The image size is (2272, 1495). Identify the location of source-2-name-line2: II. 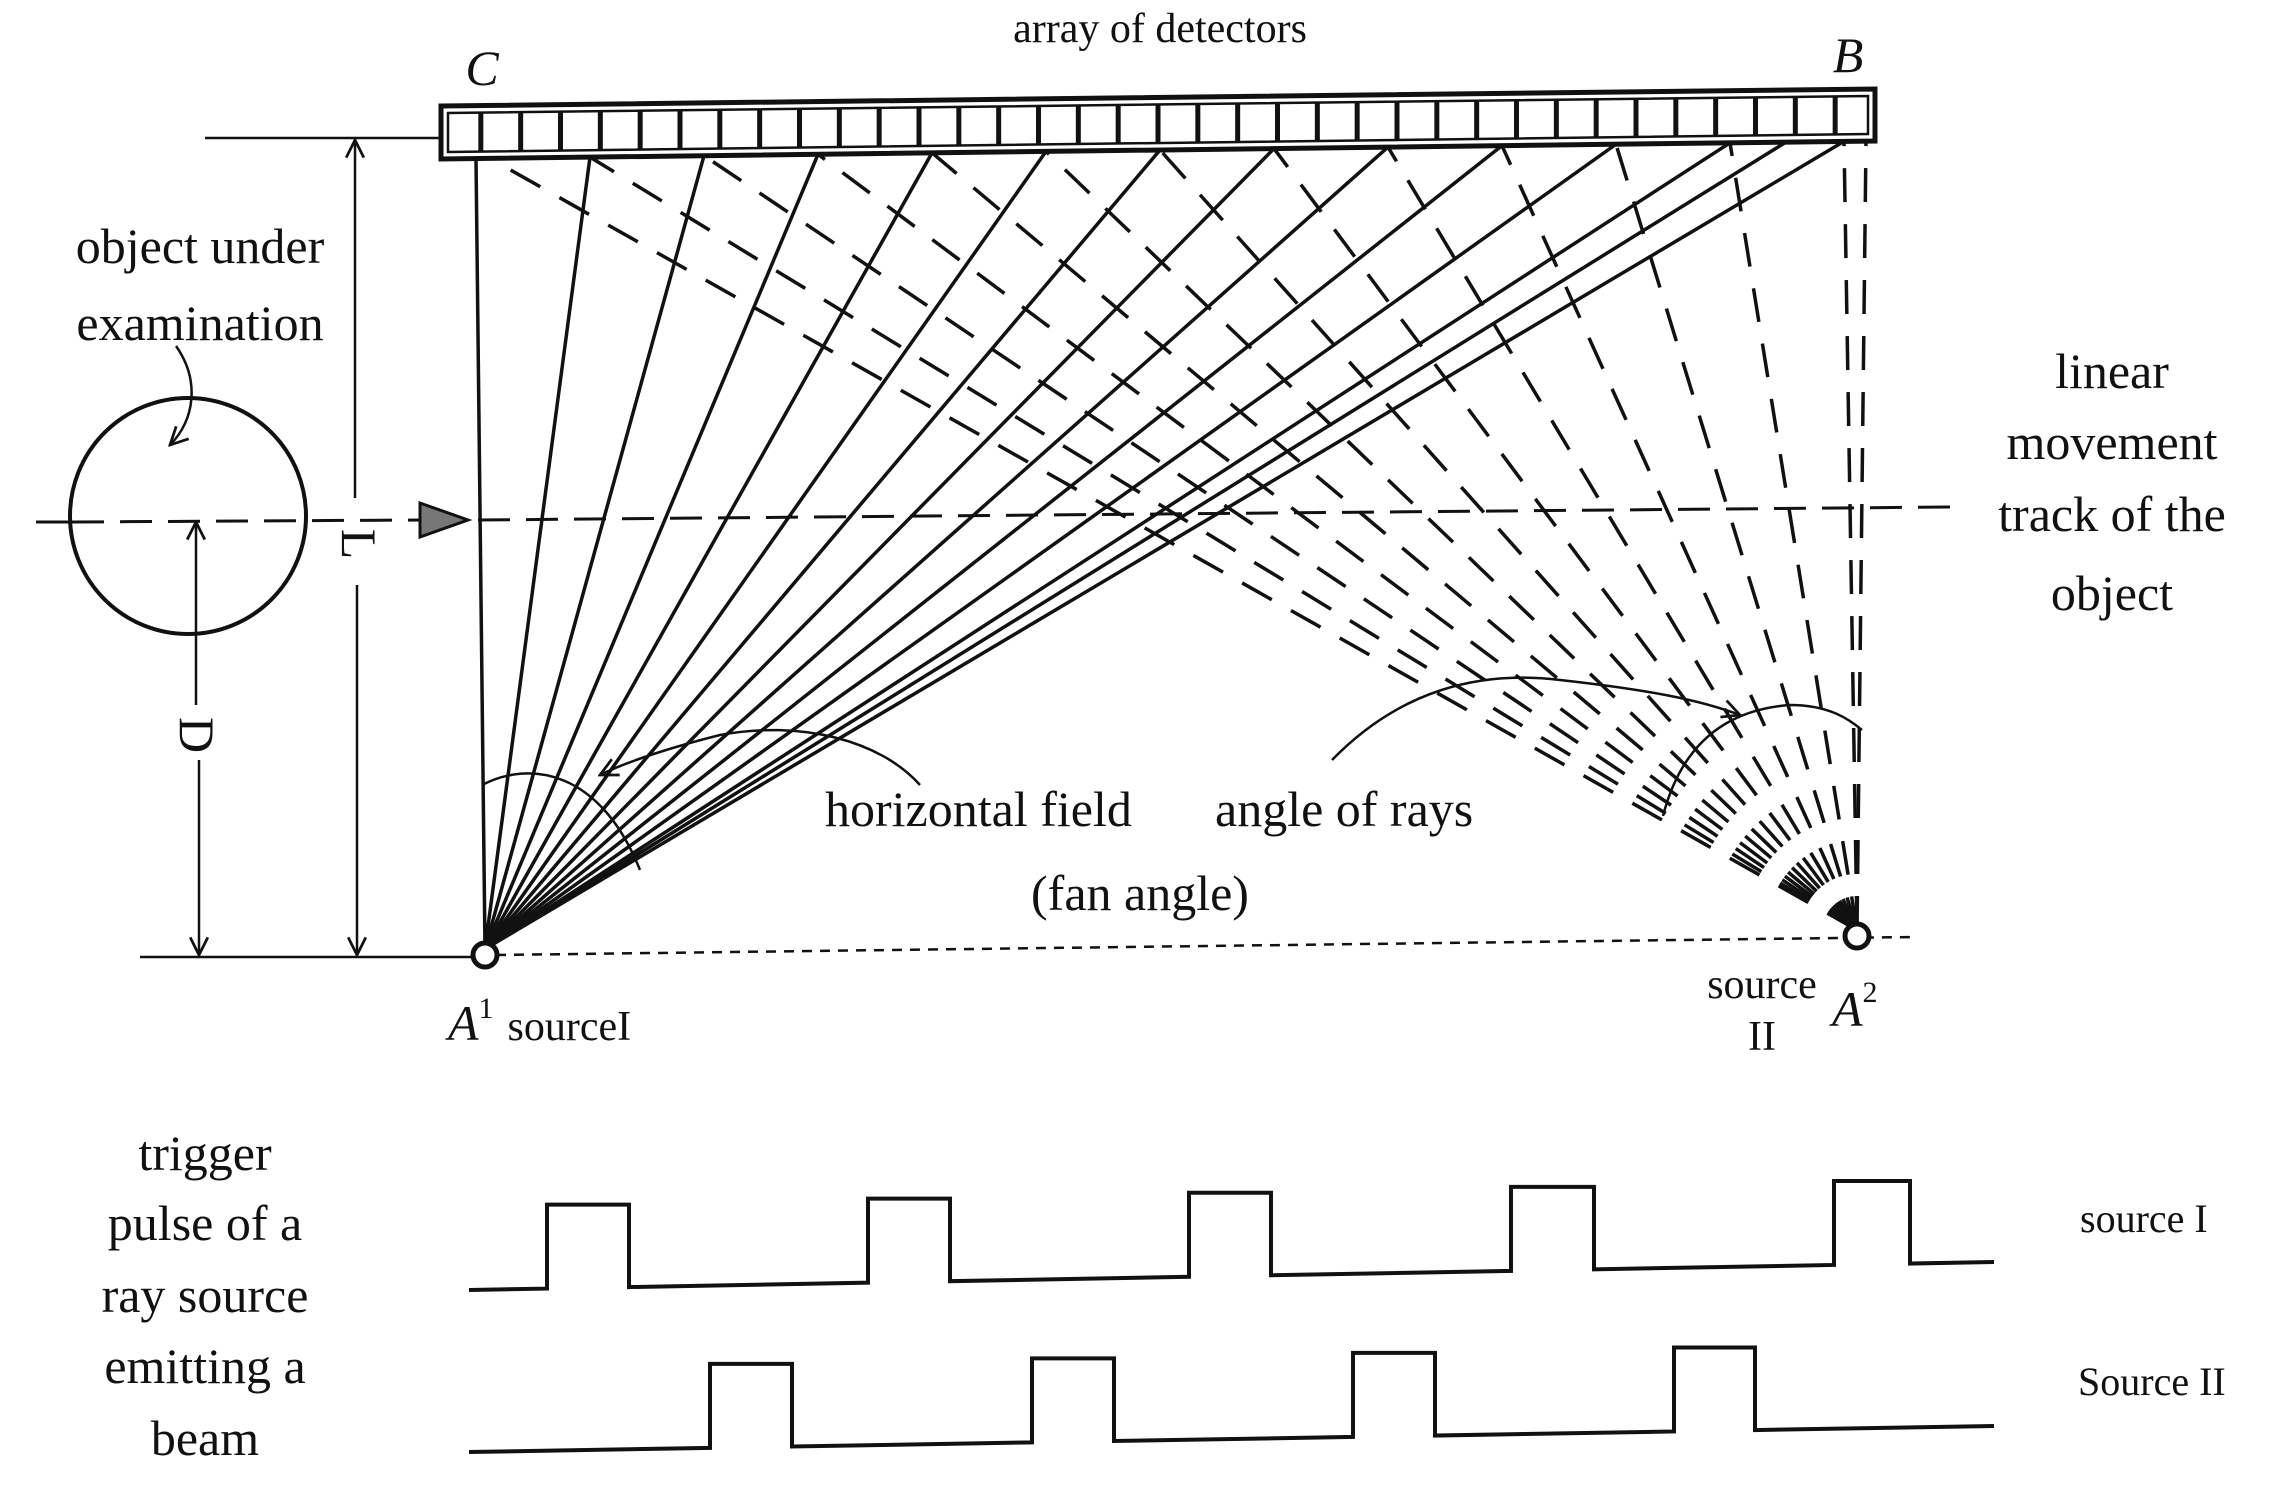
(1762, 1037).